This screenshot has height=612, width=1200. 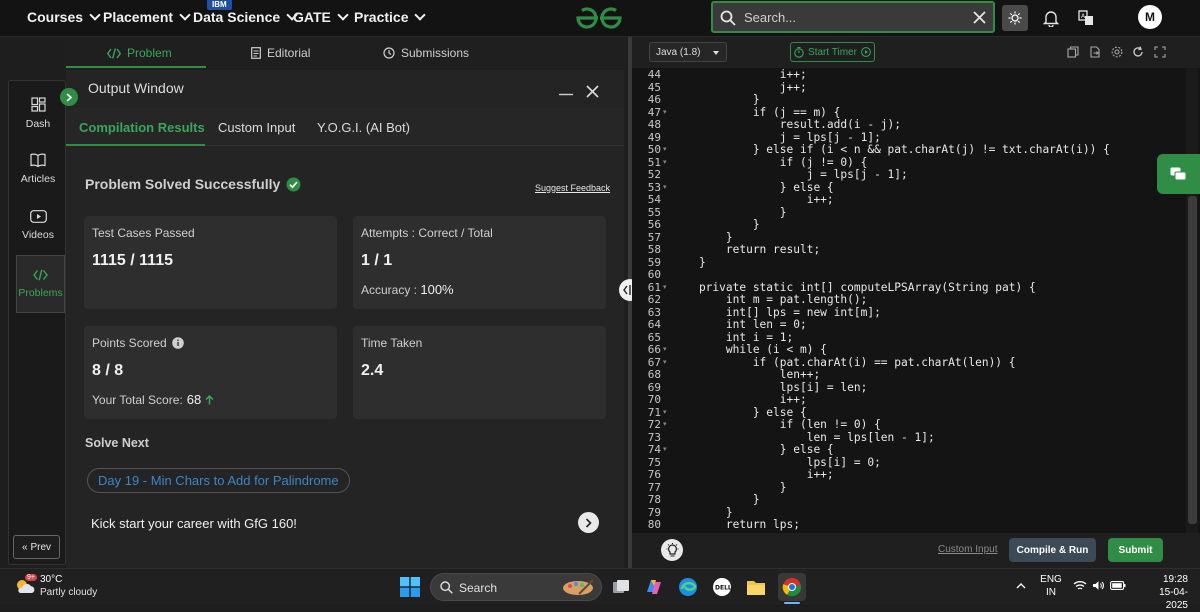 What do you see at coordinates (218, 480) in the screenshot?
I see `next-problem-link: Day 19 - Min Chars to Add for Palindrome` at bounding box center [218, 480].